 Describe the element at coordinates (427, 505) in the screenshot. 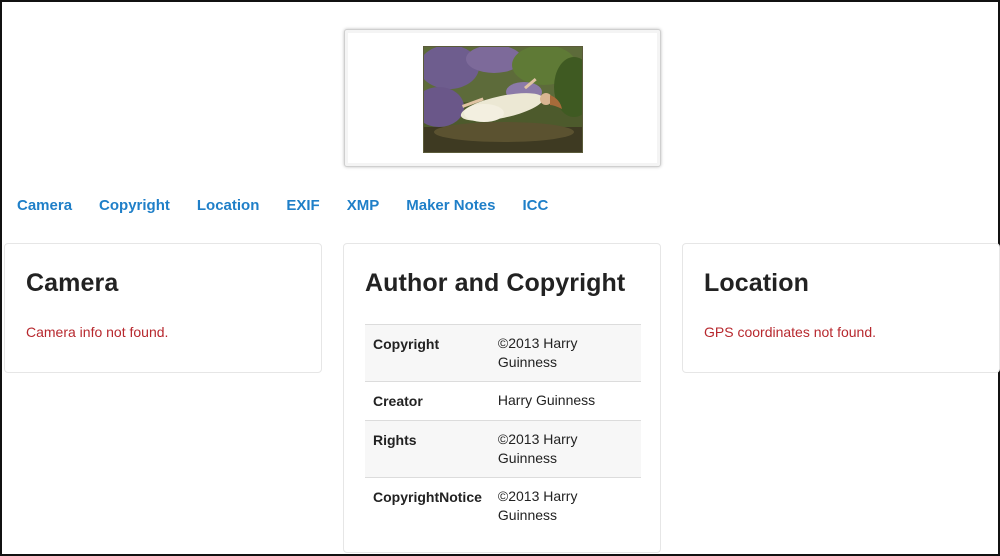

I see `row-key: CopyrightNotice` at that location.